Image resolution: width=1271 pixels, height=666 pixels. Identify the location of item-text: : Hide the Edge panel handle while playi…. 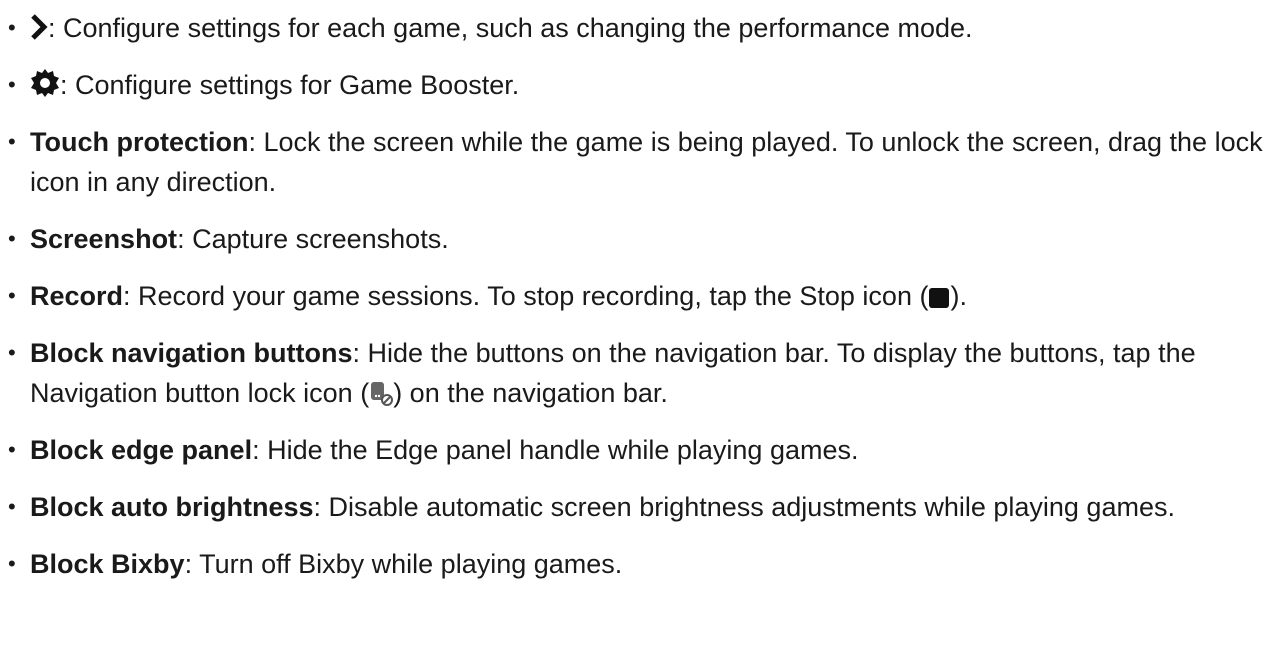
(555, 450).